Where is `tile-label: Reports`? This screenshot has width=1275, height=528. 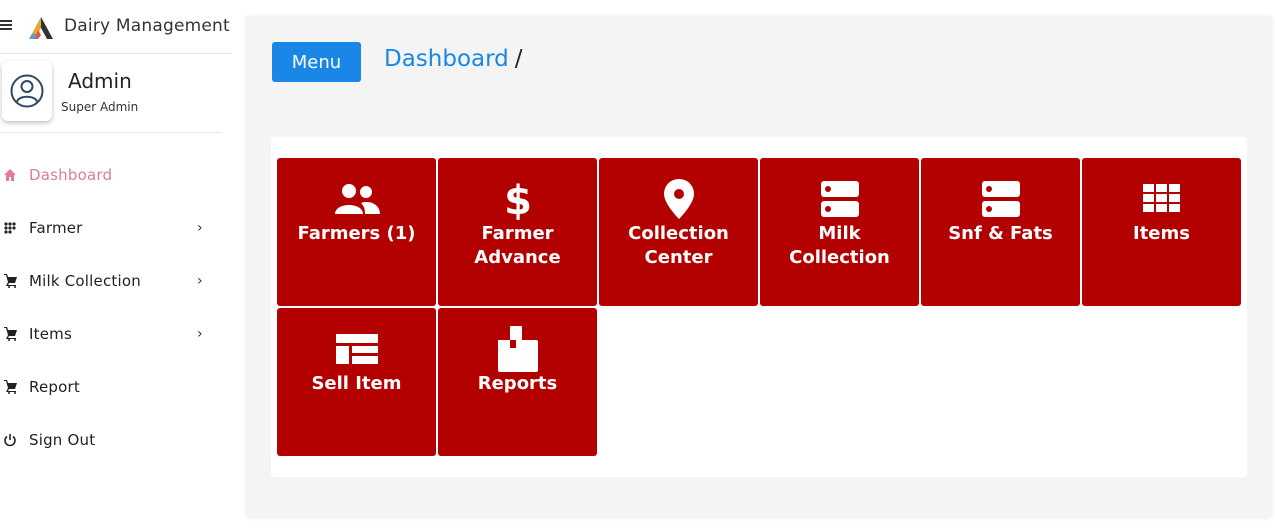 tile-label: Reports is located at coordinates (517, 383).